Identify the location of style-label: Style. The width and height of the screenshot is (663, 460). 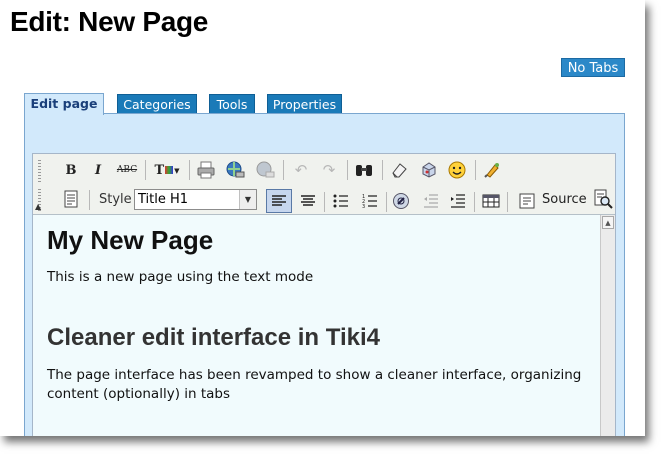
(115, 199).